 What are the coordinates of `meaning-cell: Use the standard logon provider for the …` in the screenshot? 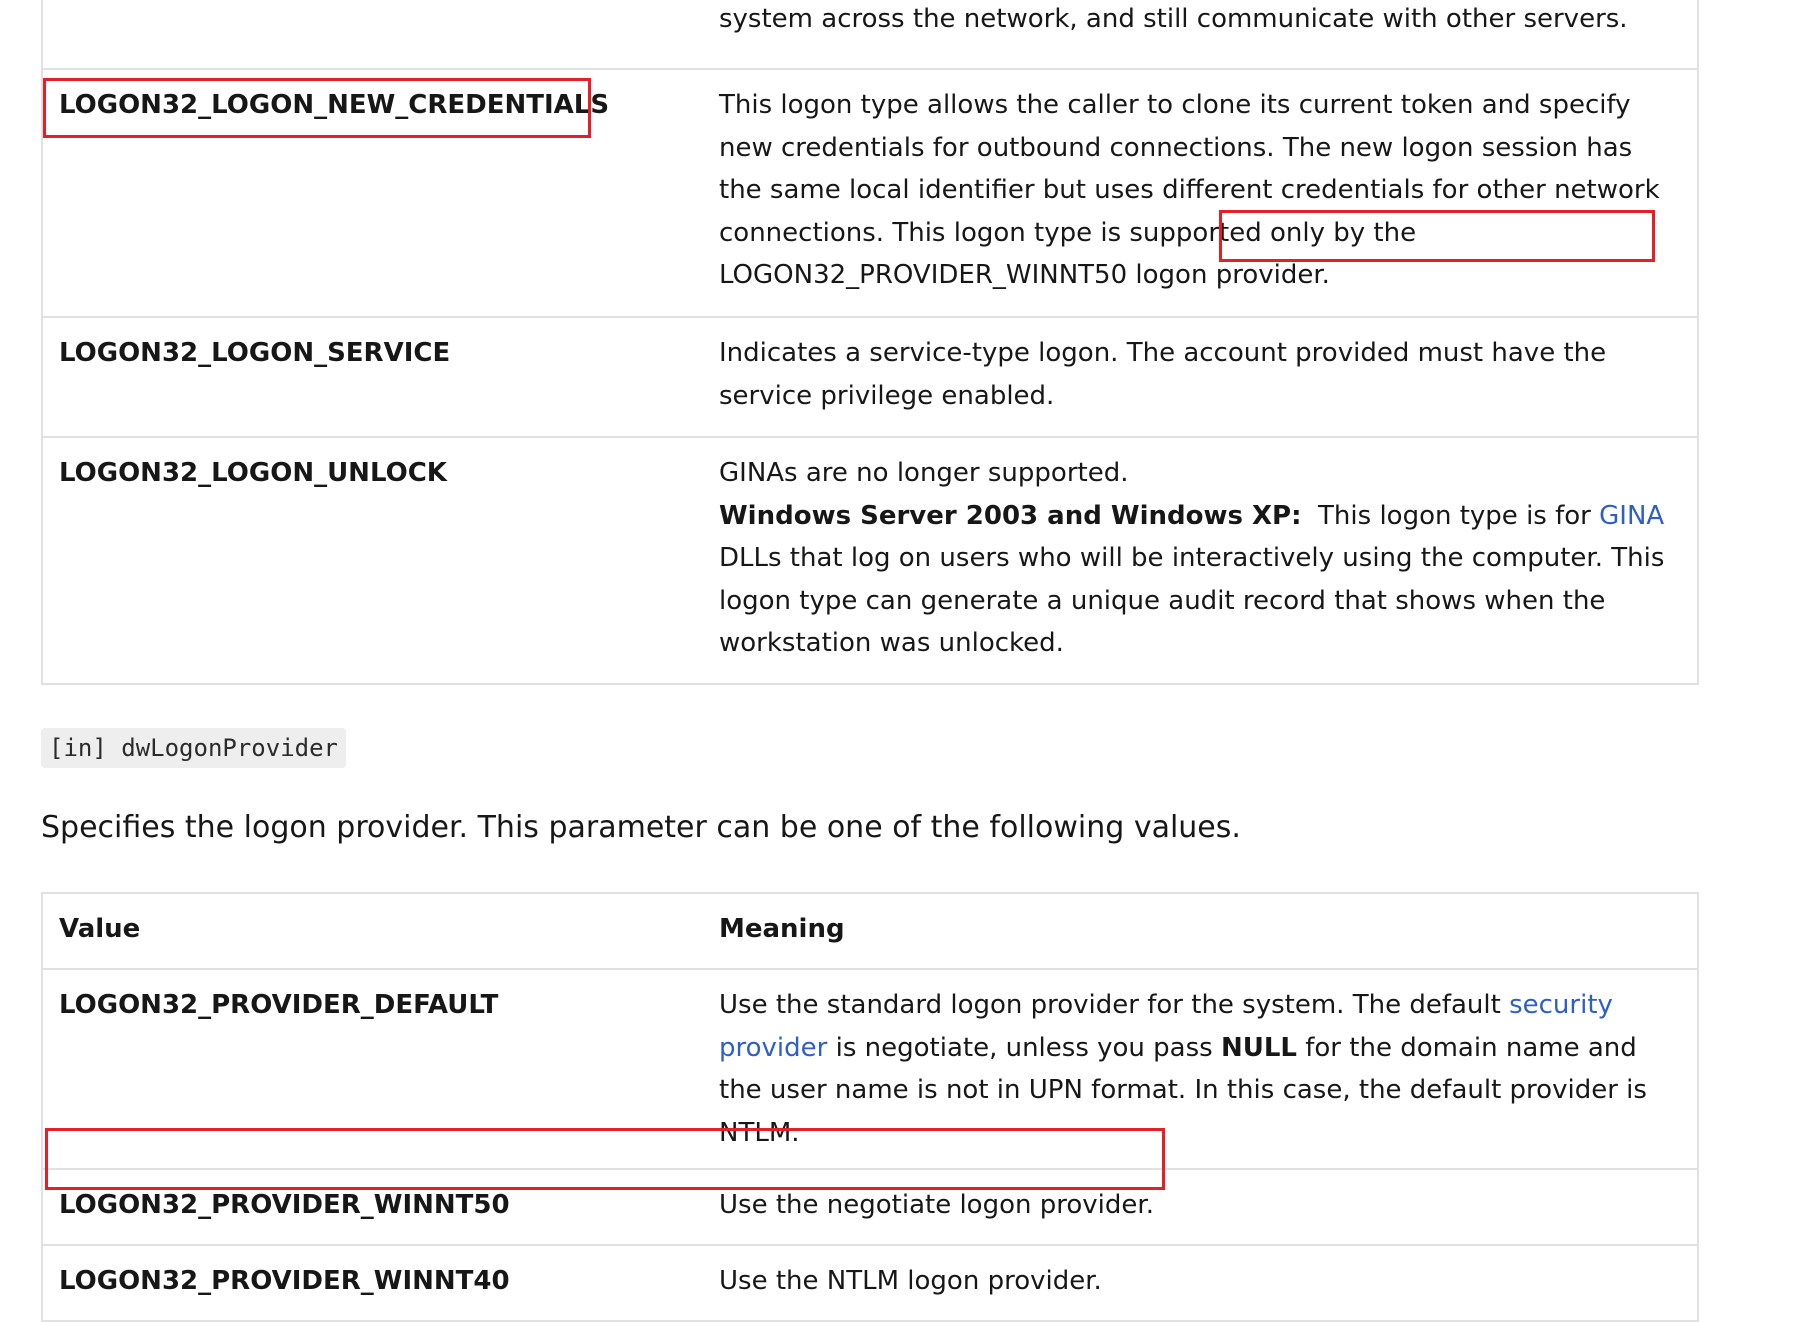 It's located at (1200, 1068).